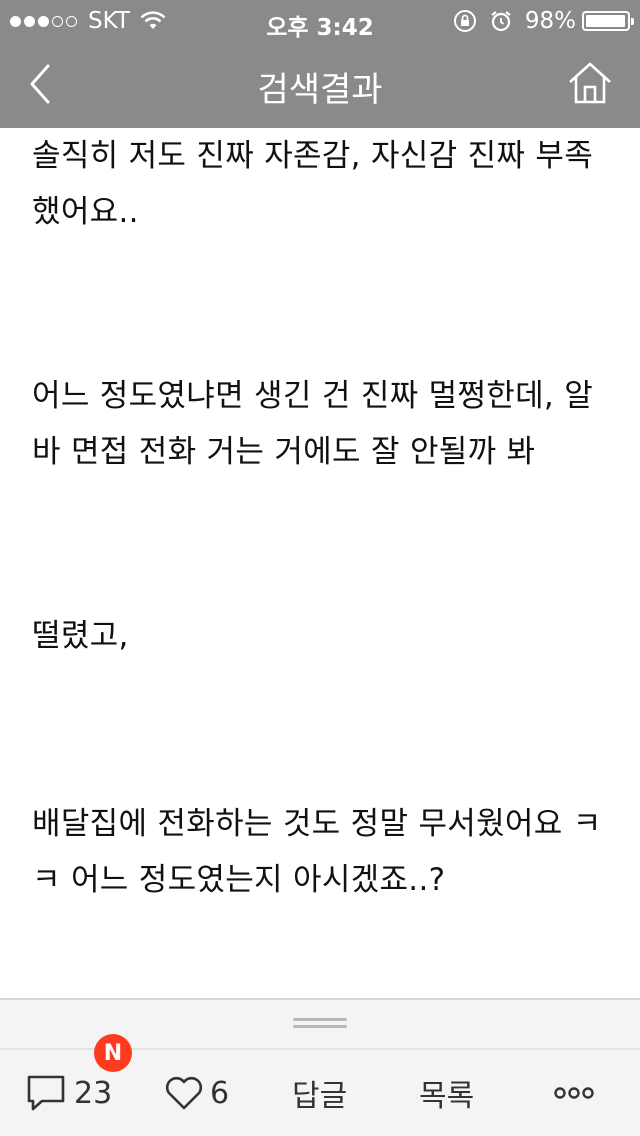 Image resolution: width=640 pixels, height=1136 pixels. I want to click on more-button, so click(577, 1093).